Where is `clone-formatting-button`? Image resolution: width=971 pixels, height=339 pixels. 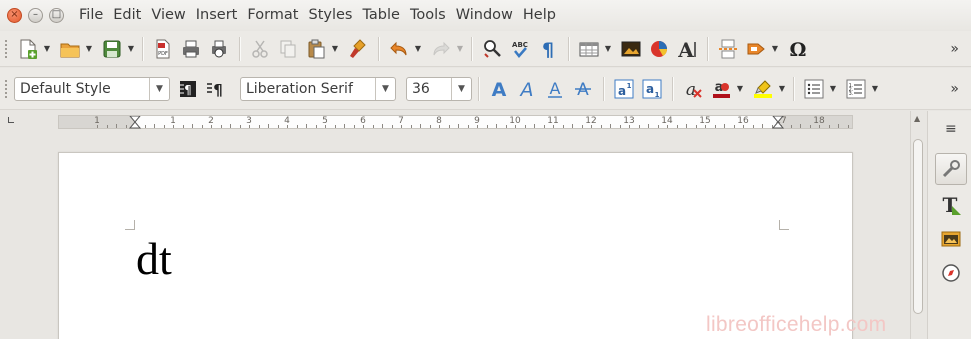 clone-formatting-button is located at coordinates (358, 49).